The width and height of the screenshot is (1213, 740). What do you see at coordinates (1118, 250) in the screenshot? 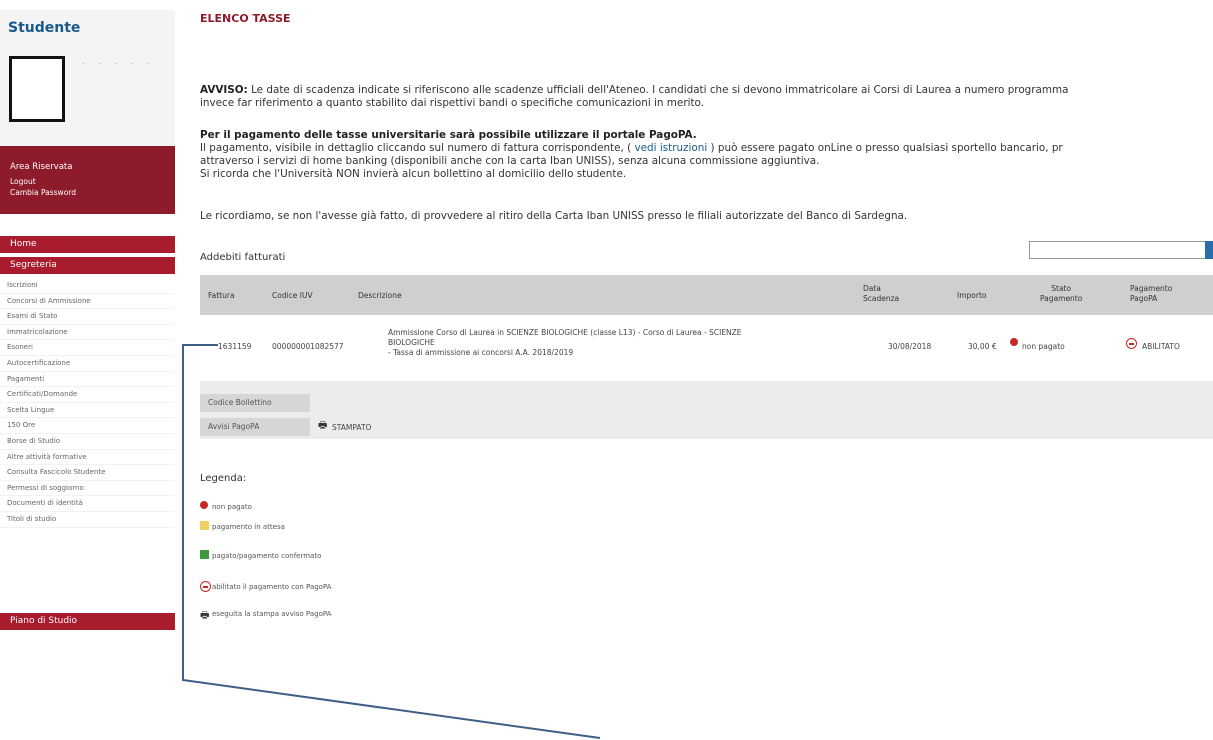
I see `search-input` at bounding box center [1118, 250].